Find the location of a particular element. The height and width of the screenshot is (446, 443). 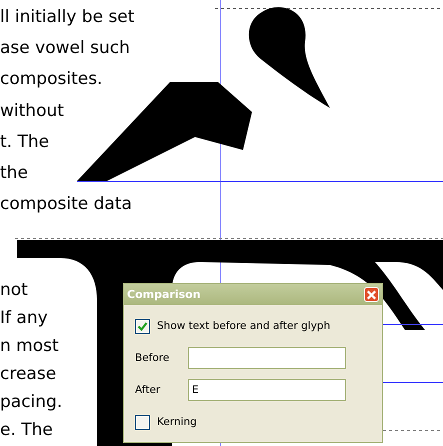

input-field is located at coordinates (267, 358).